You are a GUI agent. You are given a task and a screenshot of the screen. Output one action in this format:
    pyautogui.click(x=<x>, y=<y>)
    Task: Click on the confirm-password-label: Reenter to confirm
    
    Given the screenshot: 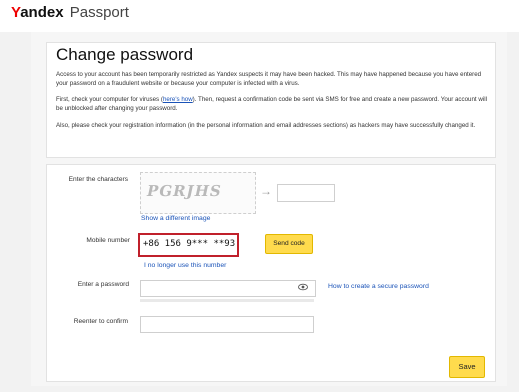 What is the action you would take?
    pyautogui.click(x=100, y=321)
    